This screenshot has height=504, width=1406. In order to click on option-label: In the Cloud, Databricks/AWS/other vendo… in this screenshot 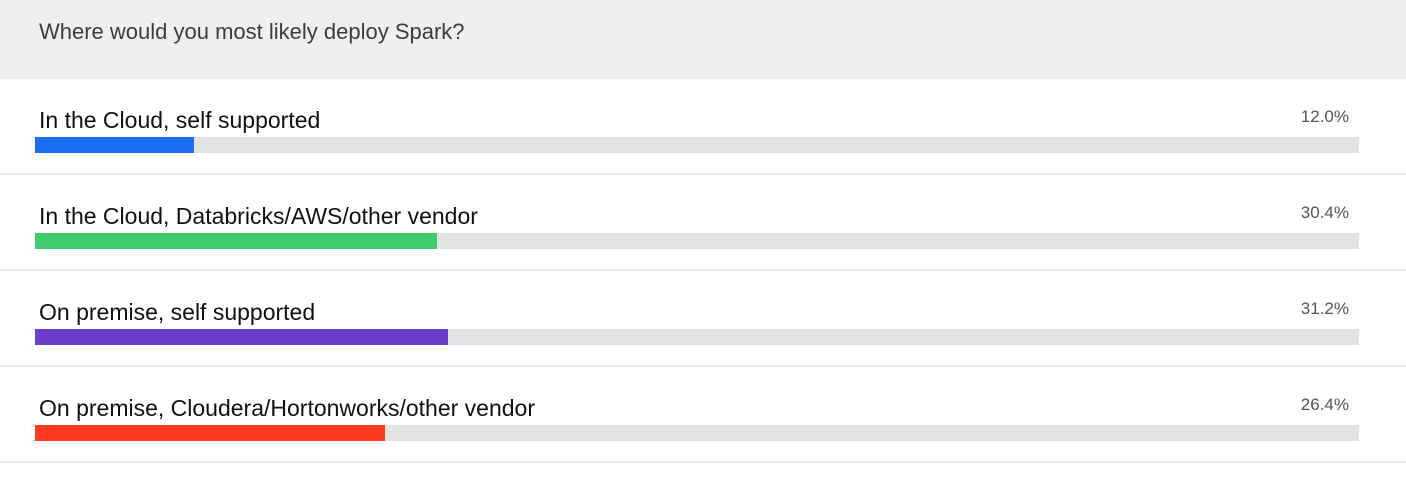, I will do `click(258, 216)`.